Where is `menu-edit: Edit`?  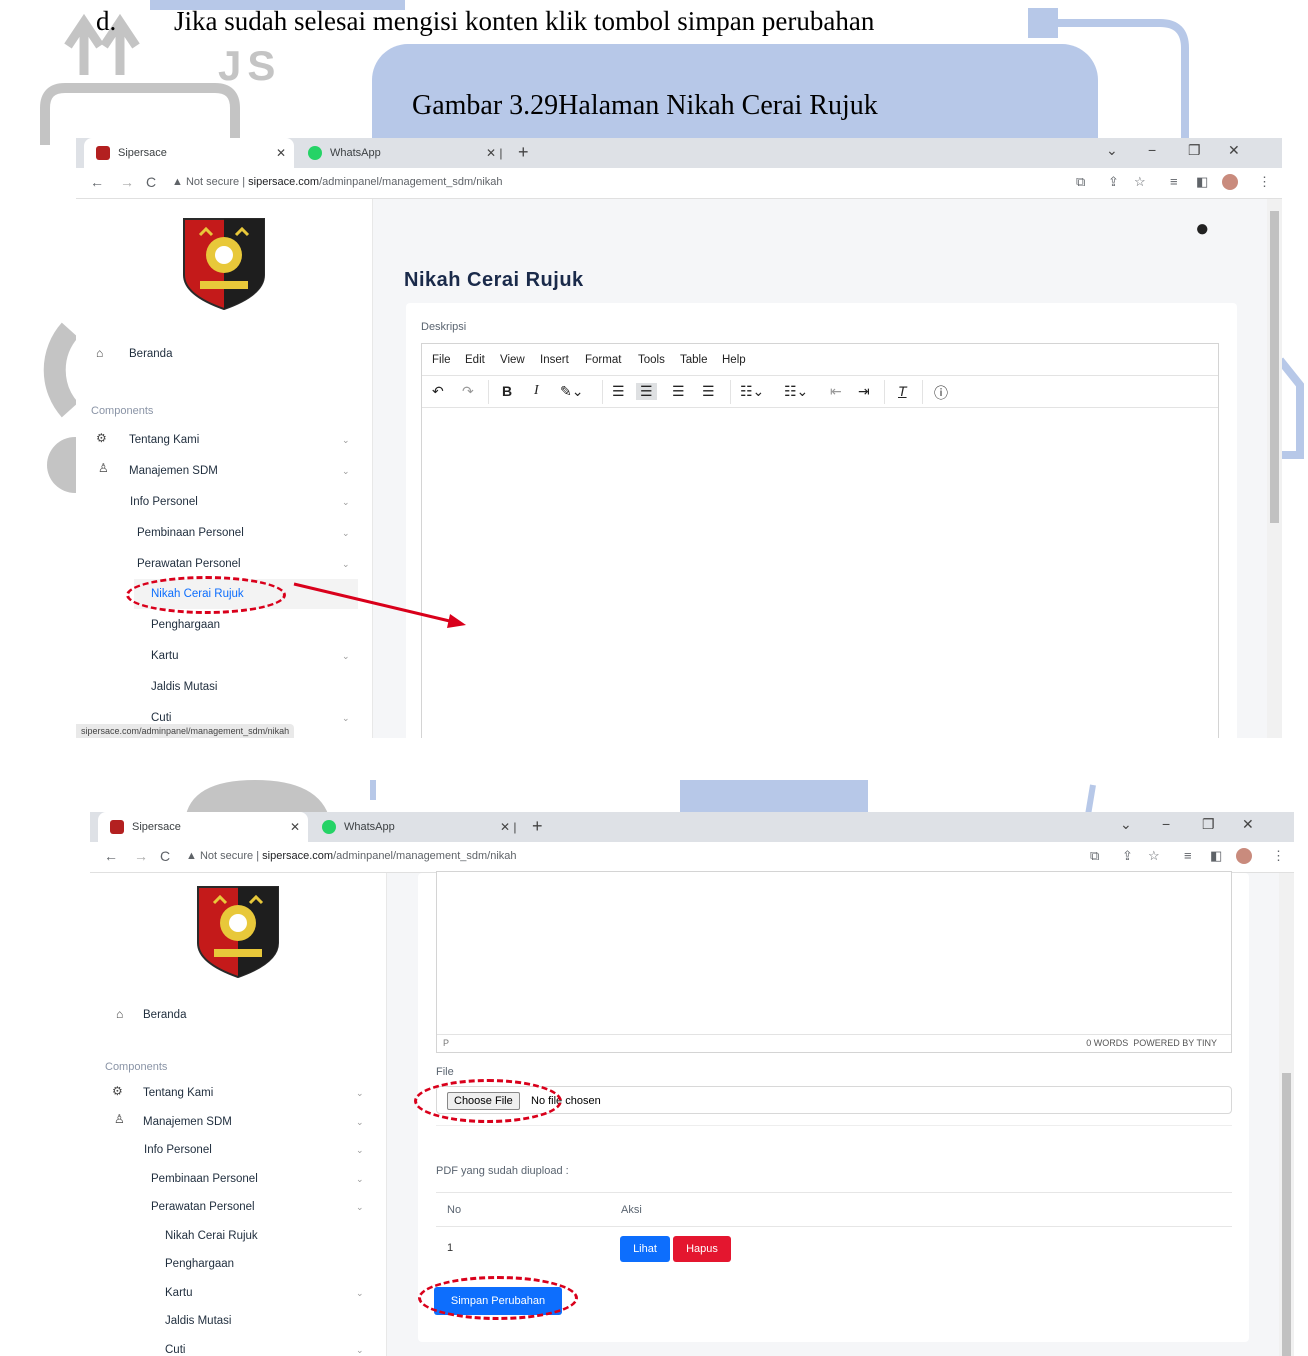
menu-edit: Edit is located at coordinates (475, 360).